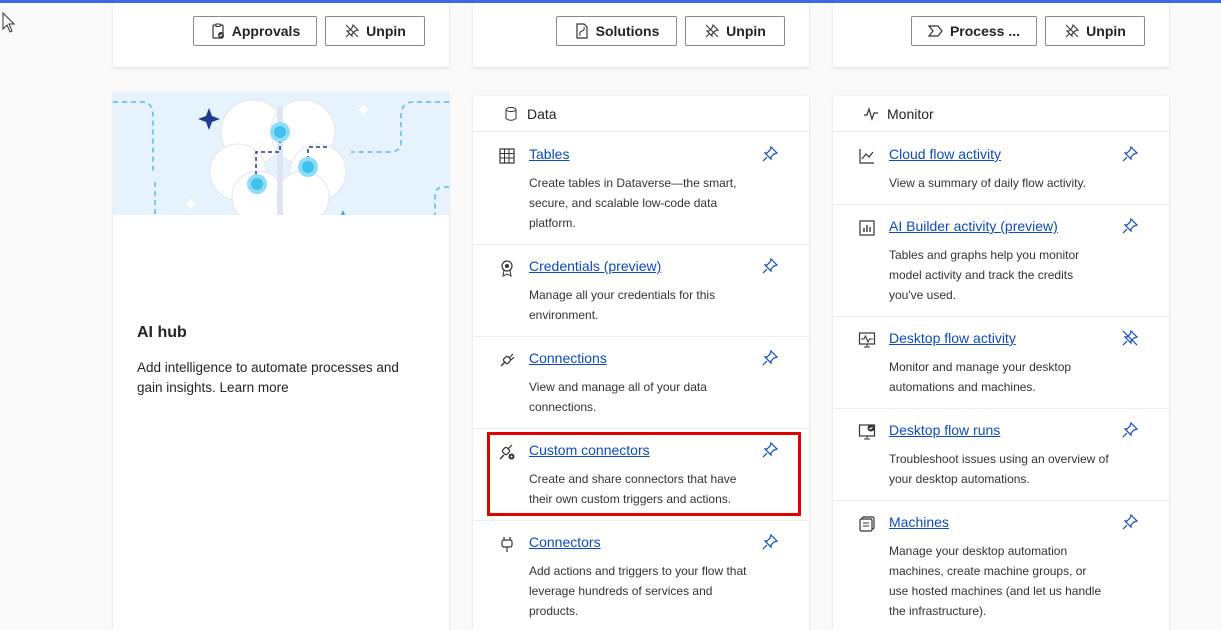 This screenshot has height=630, width=1221. Describe the element at coordinates (644, 474) in the screenshot. I see `highlight-box` at that location.